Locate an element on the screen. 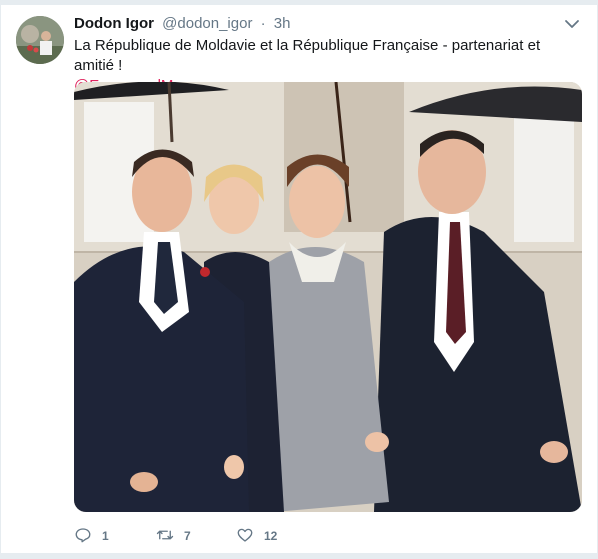 The height and width of the screenshot is (559, 598). author-name: Dodon Igor is located at coordinates (114, 23).